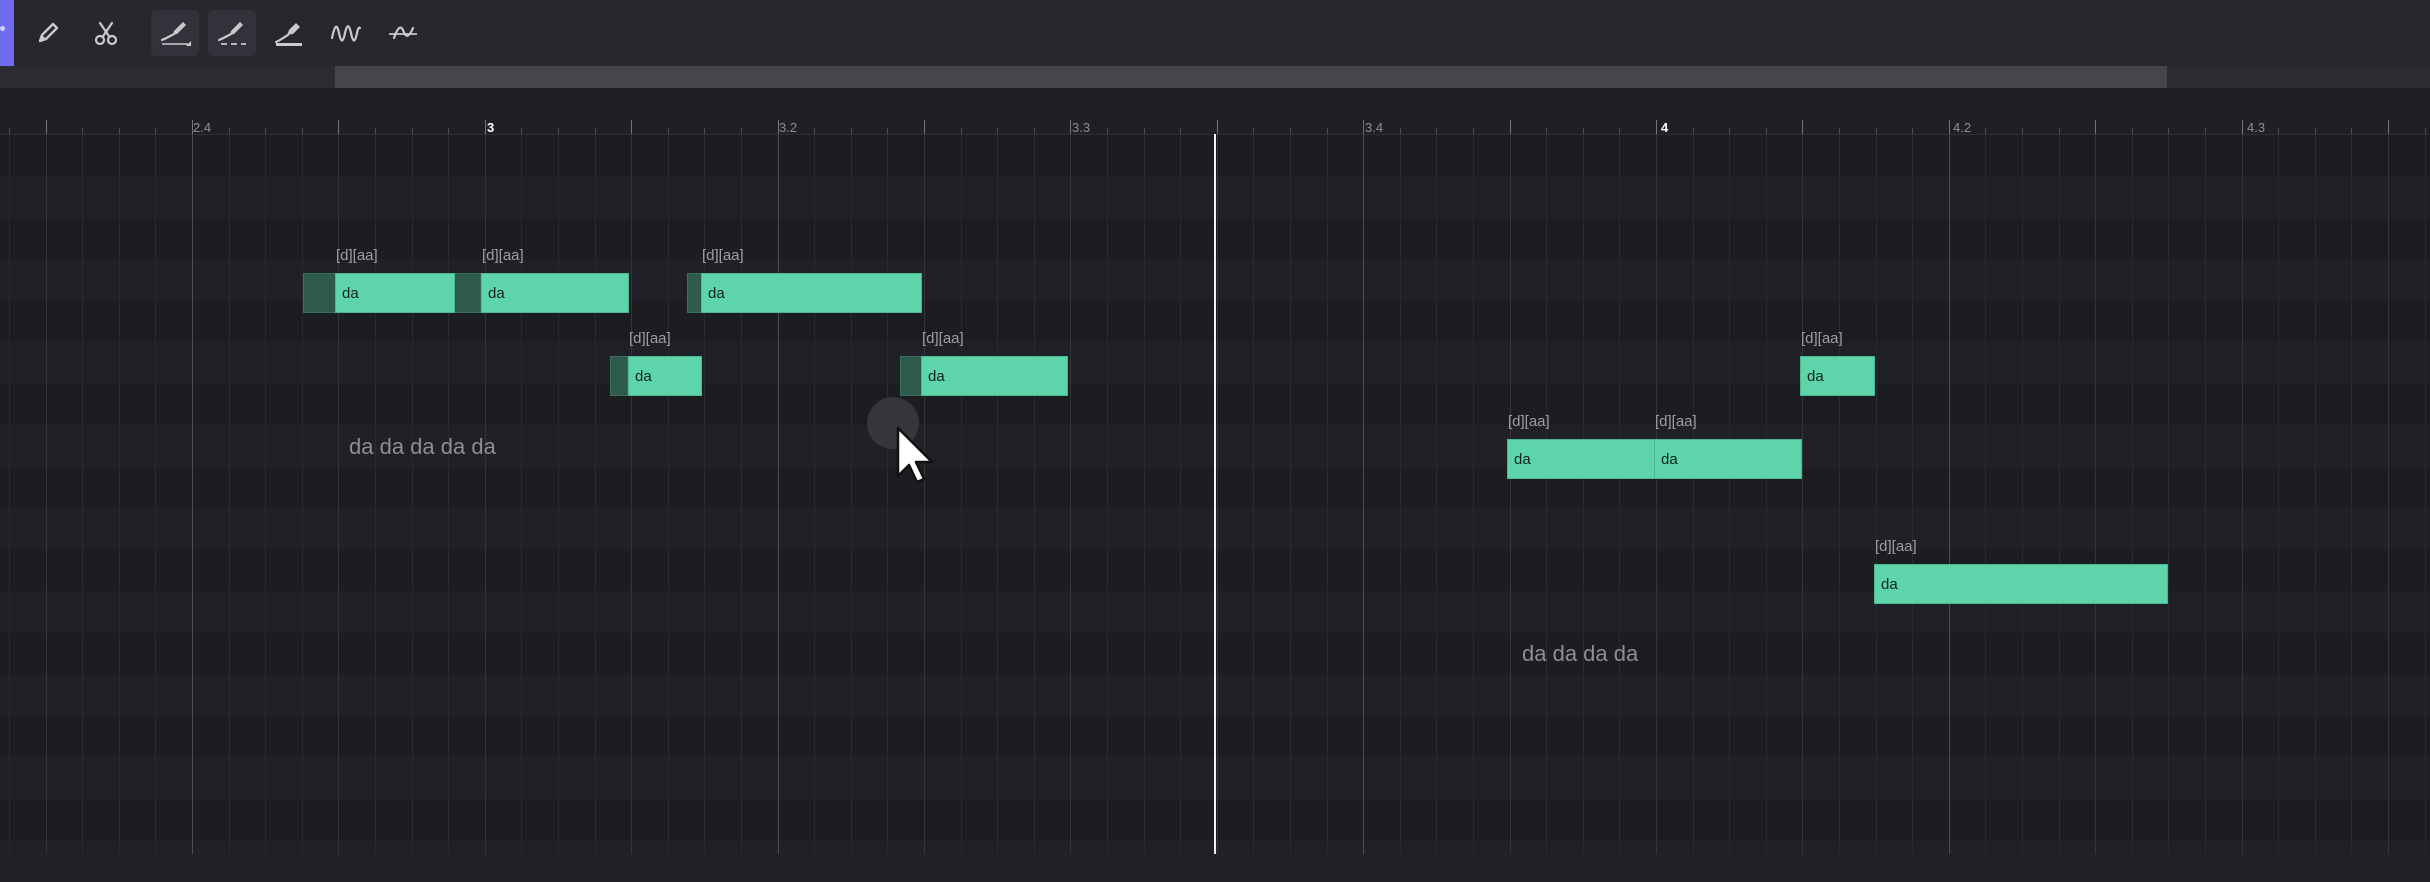 The height and width of the screenshot is (882, 2430). Describe the element at coordinates (106, 33) in the screenshot. I see `cut-tool` at that location.